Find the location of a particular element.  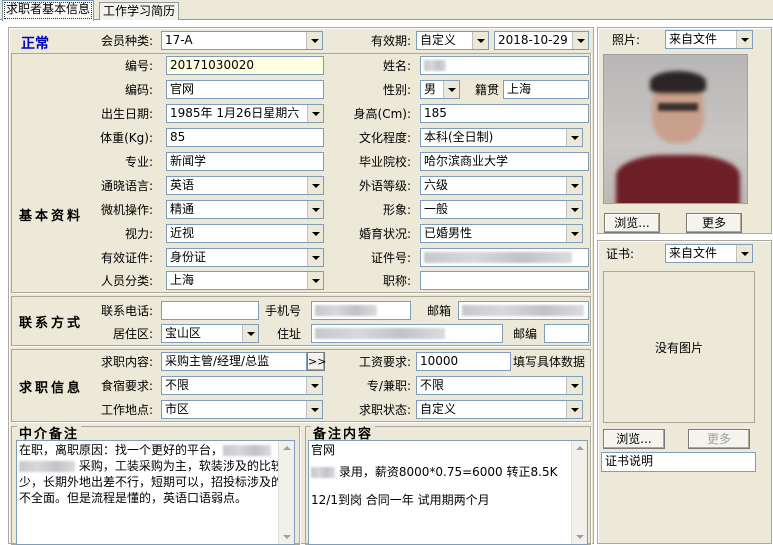

status-label: 正常 is located at coordinates (35, 44).